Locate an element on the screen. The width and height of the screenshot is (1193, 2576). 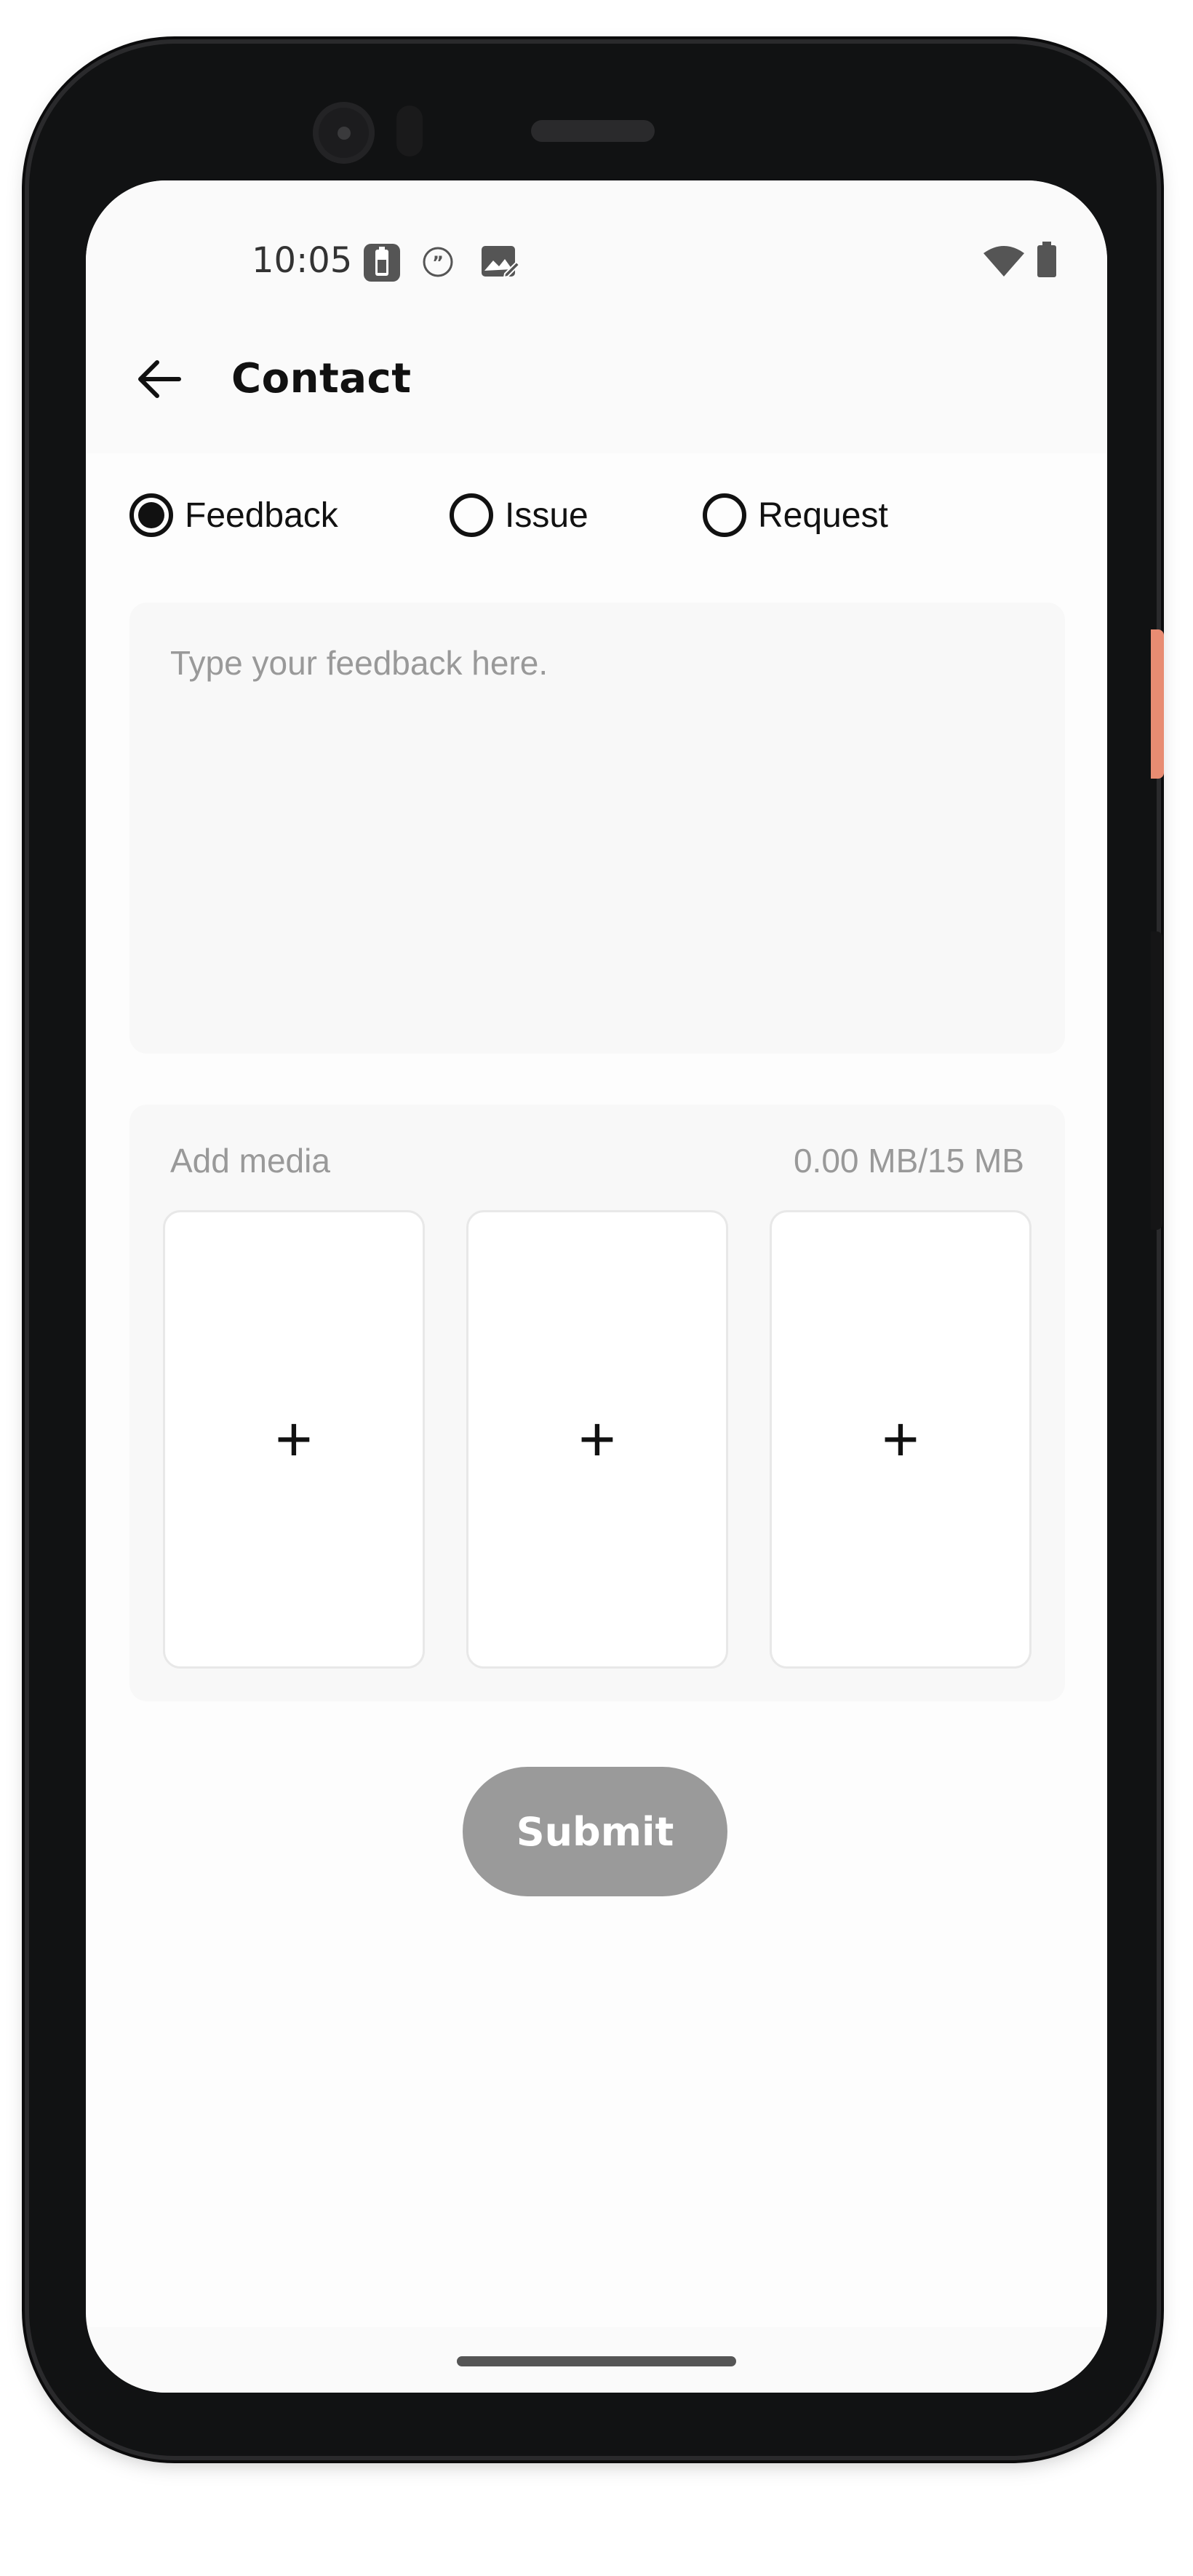
media-slot-3: + is located at coordinates (901, 1439).